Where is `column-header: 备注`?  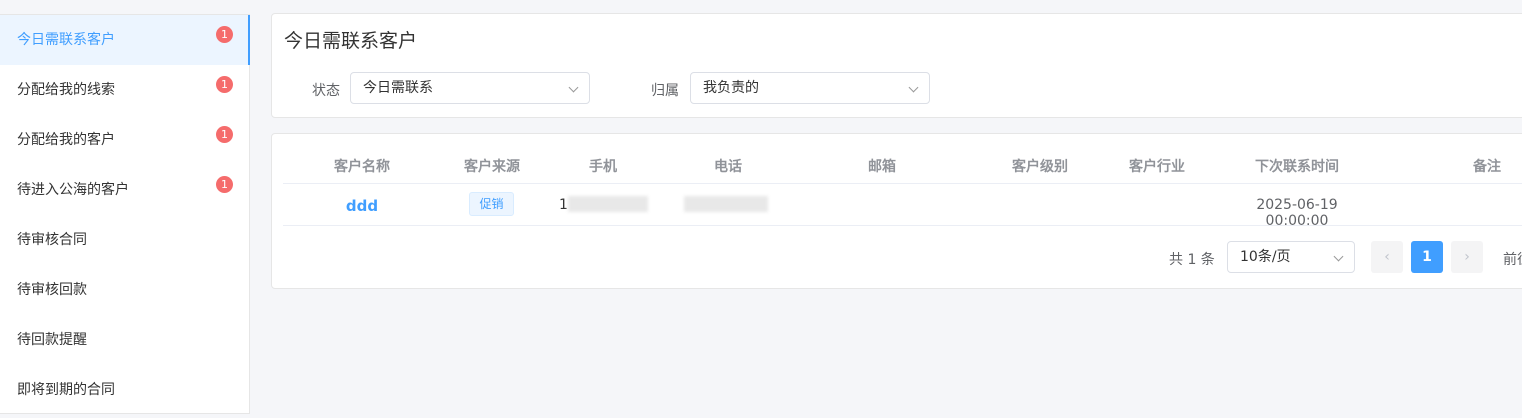
column-header: 备注 is located at coordinates (1479, 166).